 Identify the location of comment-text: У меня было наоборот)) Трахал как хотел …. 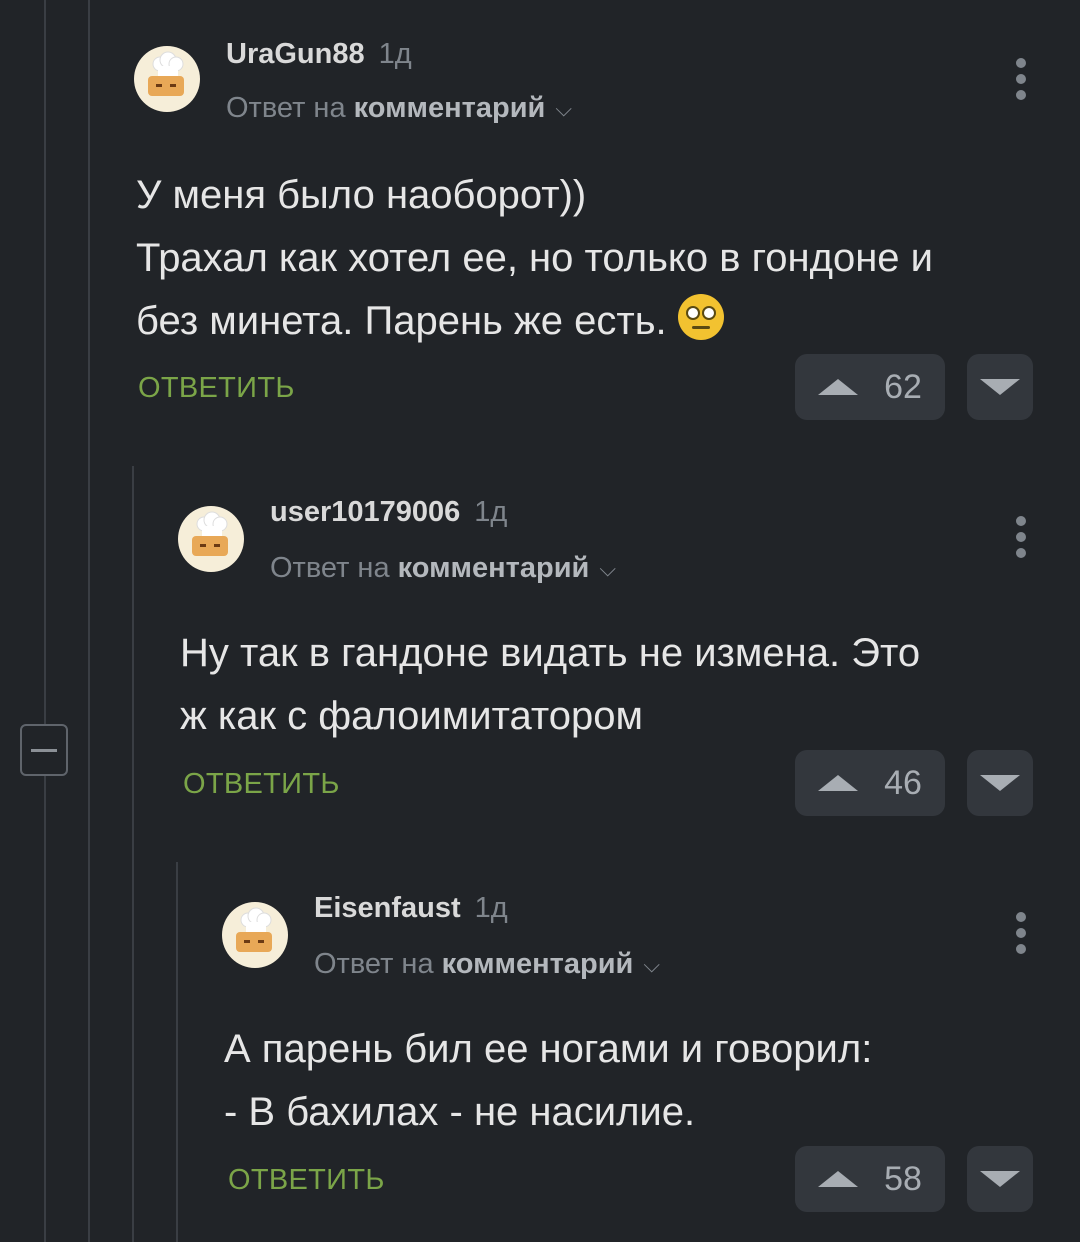
(535, 258).